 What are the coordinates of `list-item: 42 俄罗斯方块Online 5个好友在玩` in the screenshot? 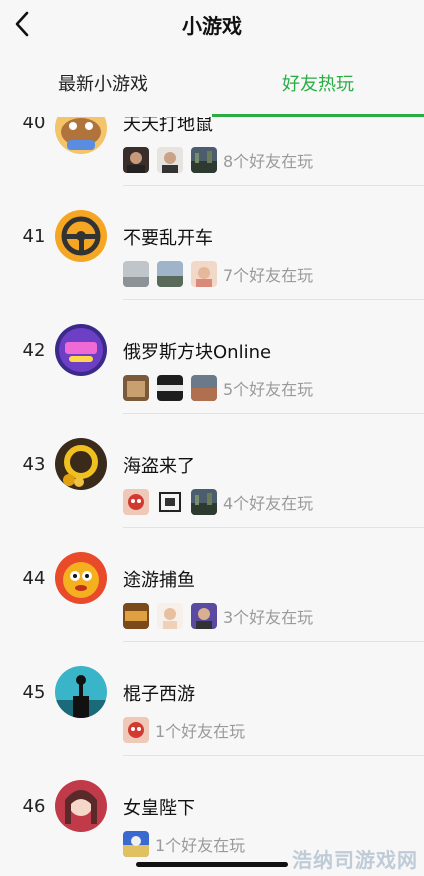 It's located at (212, 357).